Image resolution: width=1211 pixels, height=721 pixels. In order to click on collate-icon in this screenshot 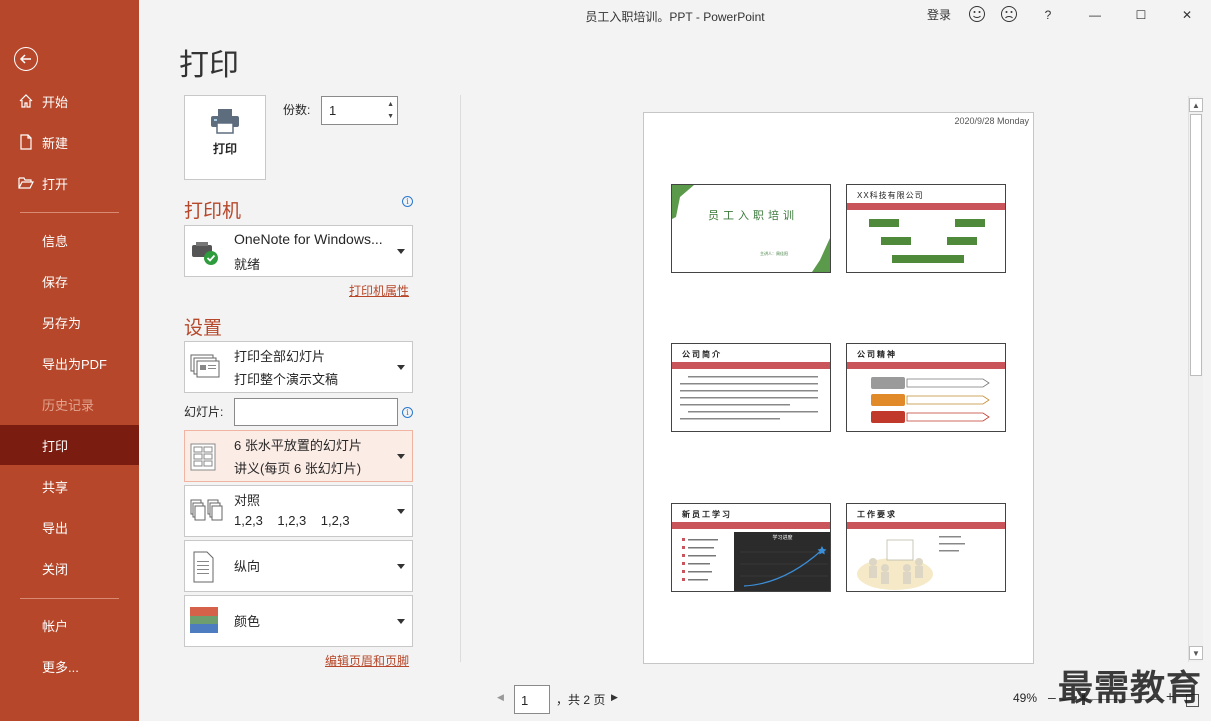, I will do `click(206, 510)`.